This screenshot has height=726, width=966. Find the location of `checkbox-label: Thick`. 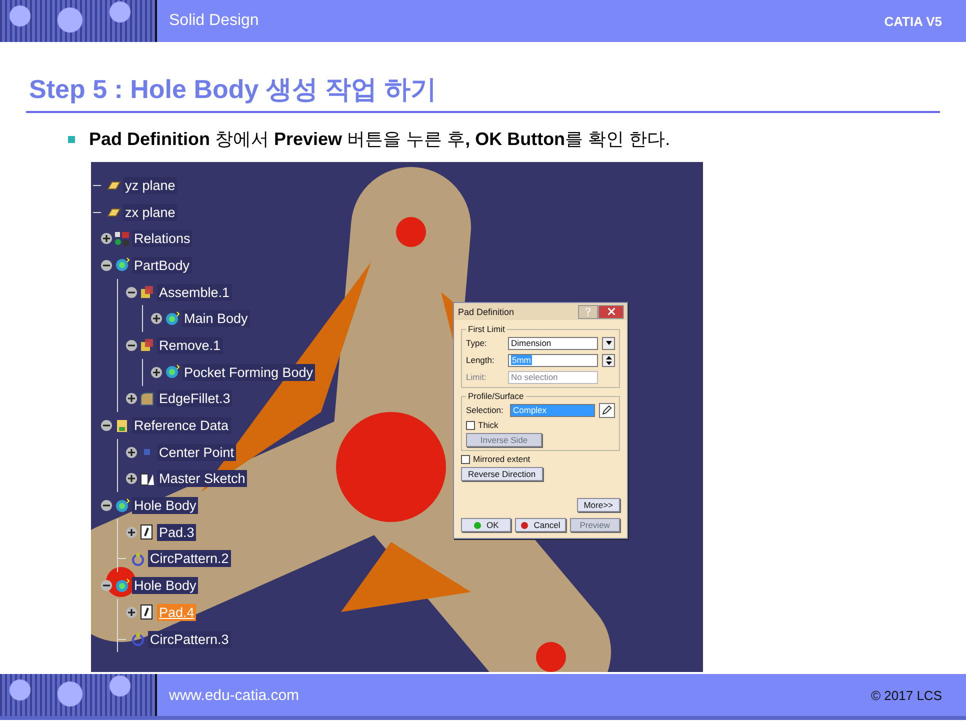

checkbox-label: Thick is located at coordinates (488, 425).